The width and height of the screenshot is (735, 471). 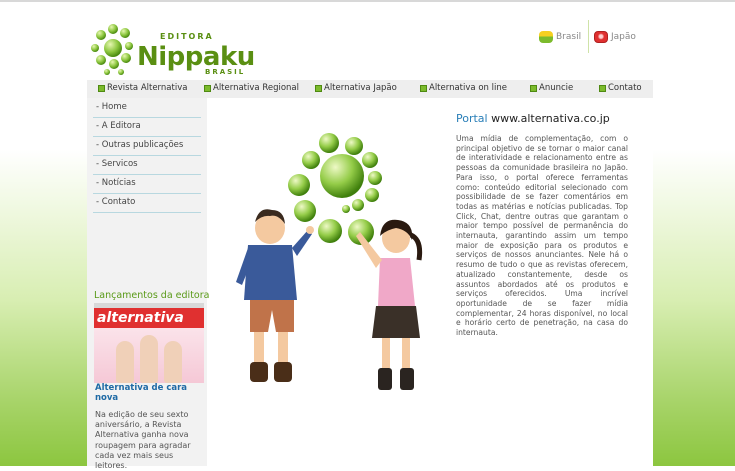 I want to click on page-title-site: www.alternativa.co.jp, so click(x=550, y=118).